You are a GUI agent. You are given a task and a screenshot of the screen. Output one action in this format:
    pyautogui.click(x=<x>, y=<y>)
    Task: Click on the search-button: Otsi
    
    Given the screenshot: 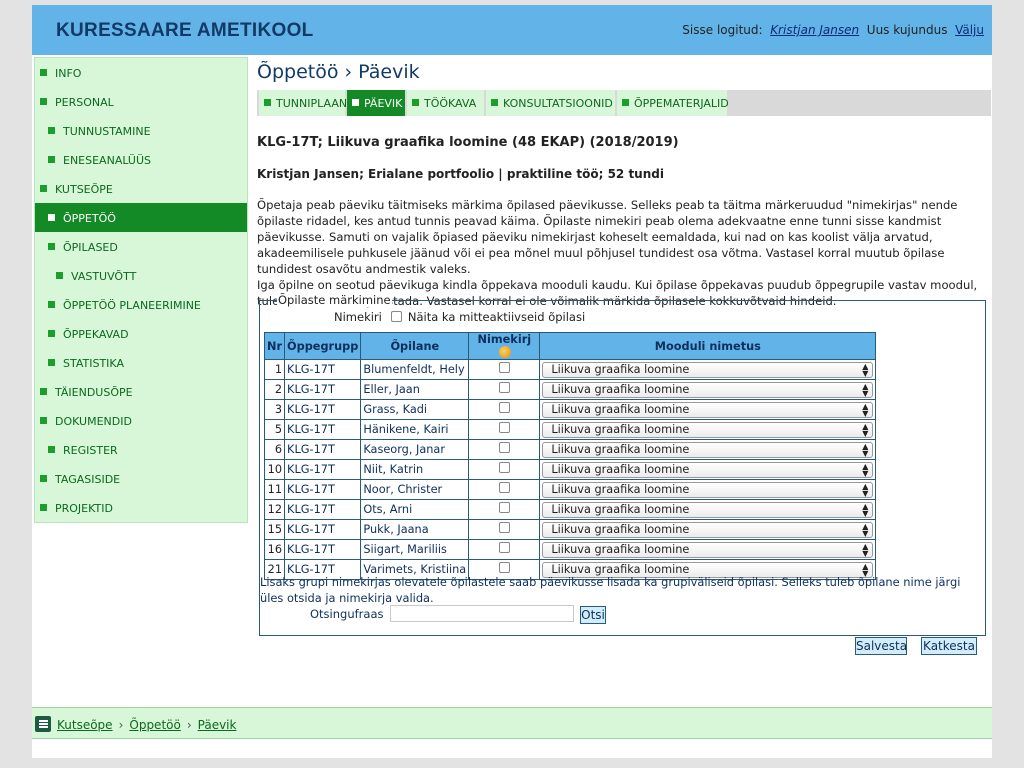 What is the action you would take?
    pyautogui.click(x=593, y=615)
    